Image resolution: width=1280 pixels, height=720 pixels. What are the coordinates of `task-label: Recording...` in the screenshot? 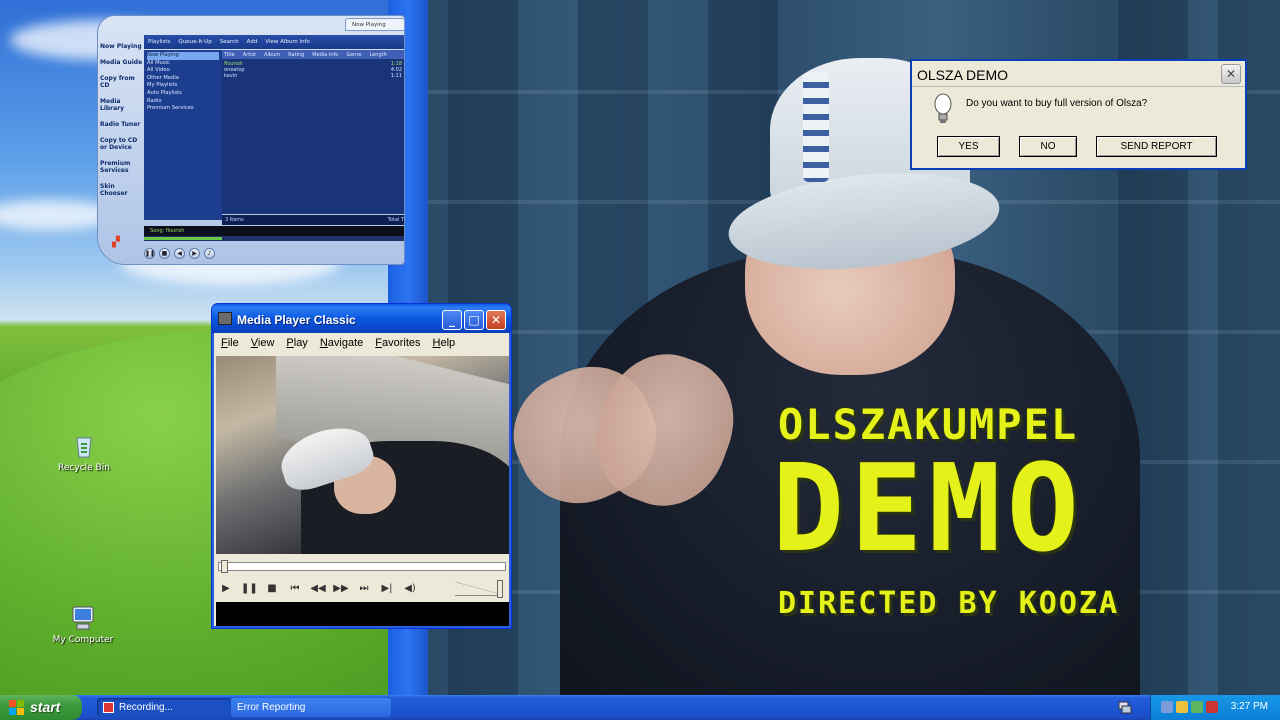 It's located at (146, 707).